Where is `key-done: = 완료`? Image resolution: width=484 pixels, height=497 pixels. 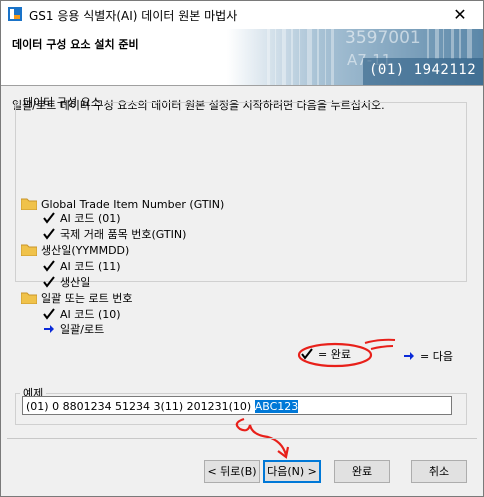
key-done: = 완료 is located at coordinates (326, 354).